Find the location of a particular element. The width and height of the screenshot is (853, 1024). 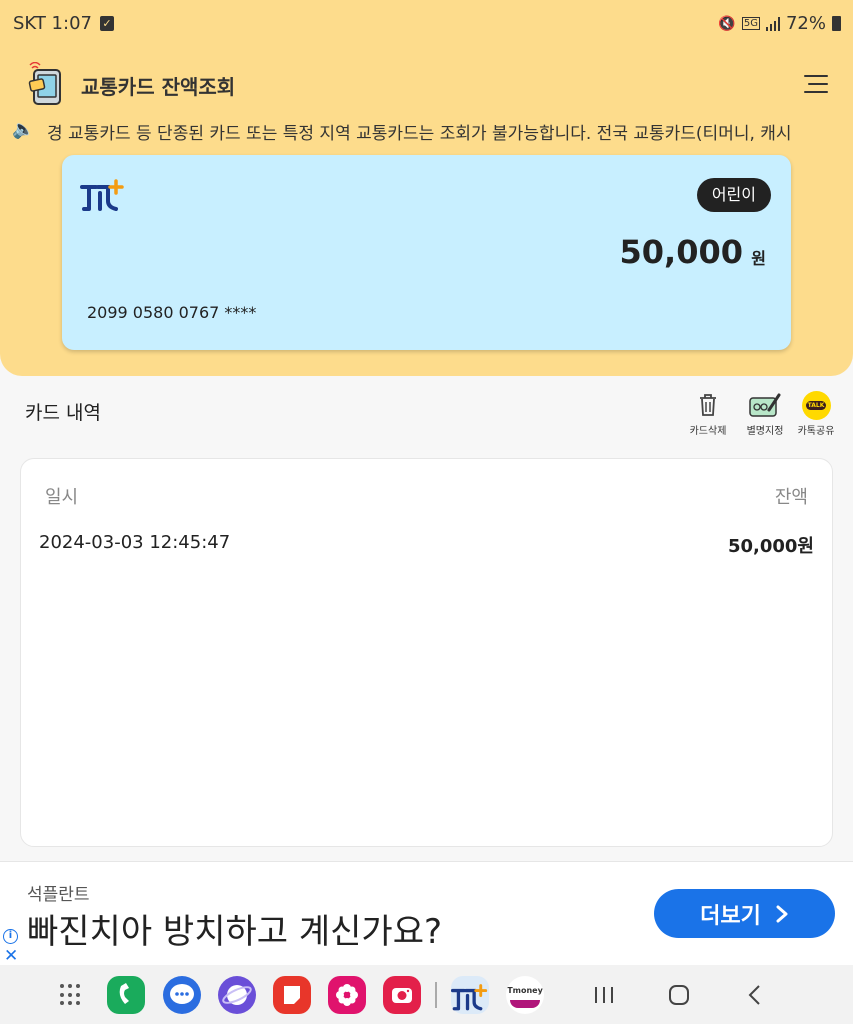

carrier-time: SKT 1:07 is located at coordinates (52, 23).